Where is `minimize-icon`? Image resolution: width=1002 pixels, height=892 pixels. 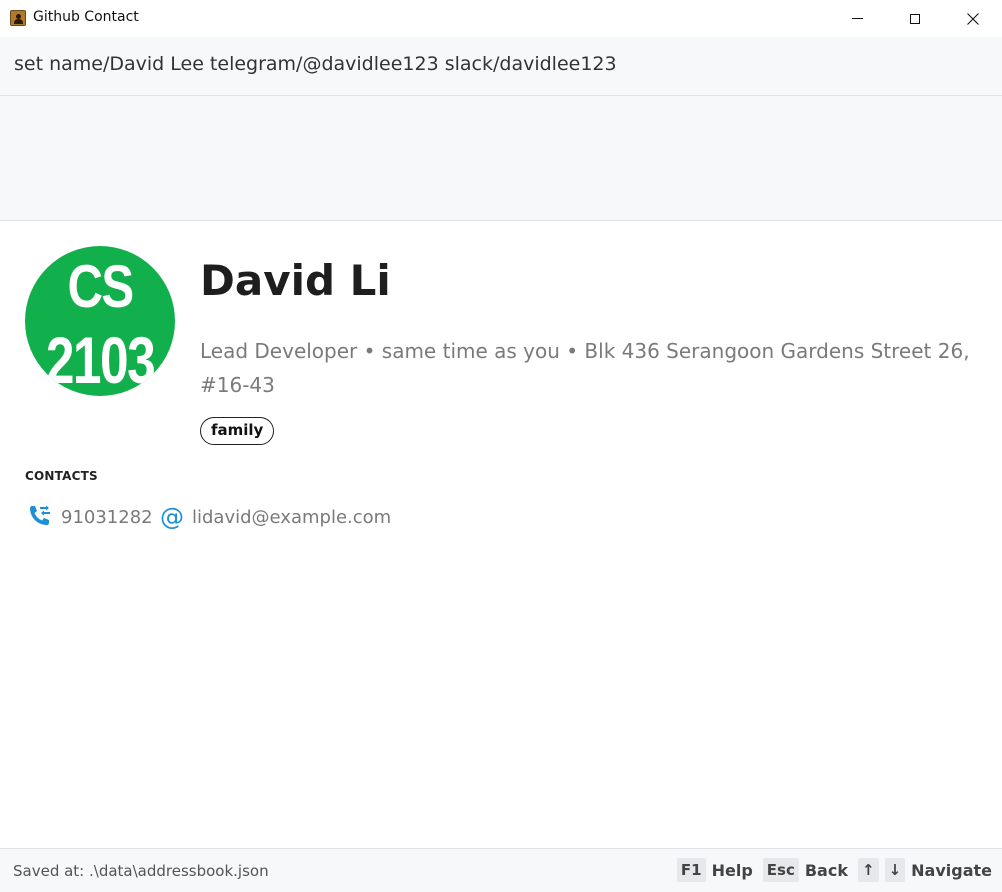
minimize-icon is located at coordinates (857, 18).